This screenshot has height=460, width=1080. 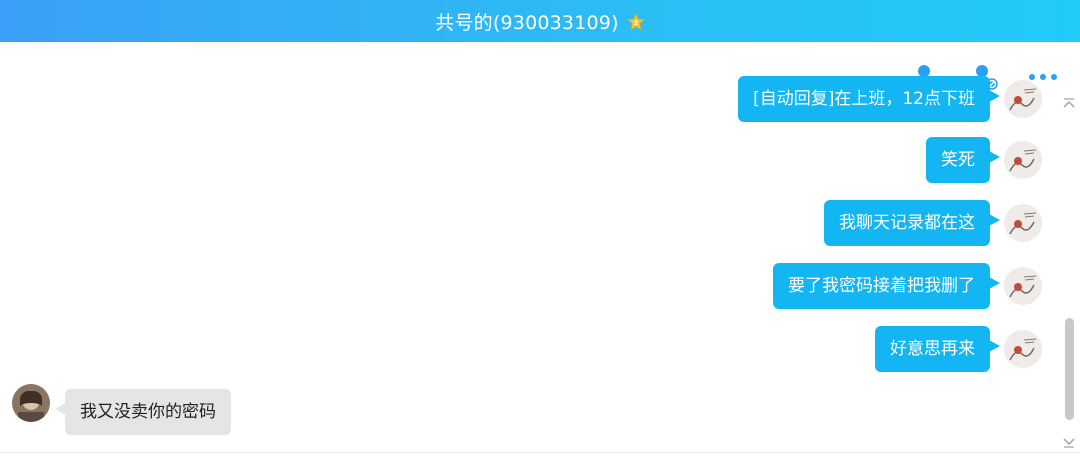 What do you see at coordinates (1069, 103) in the screenshot?
I see `scroll-up-icon` at bounding box center [1069, 103].